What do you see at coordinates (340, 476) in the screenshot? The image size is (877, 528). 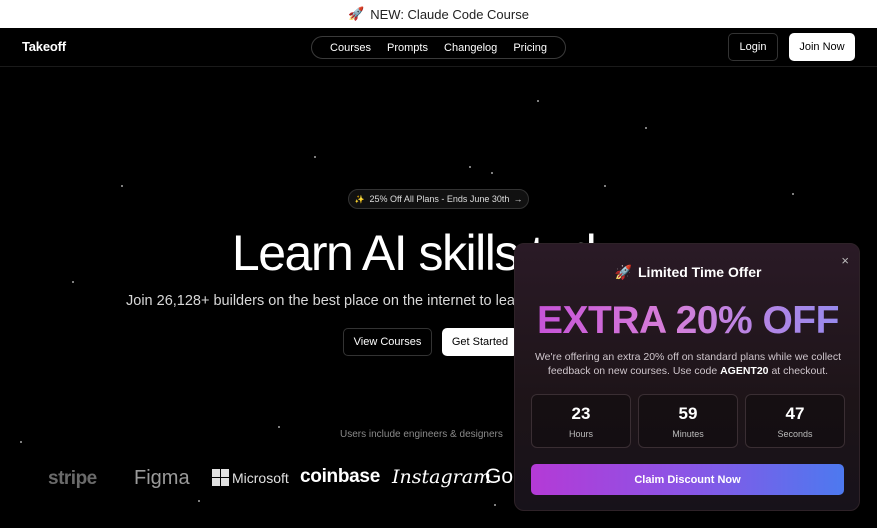 I see `coinbase-logo: coinbase` at bounding box center [340, 476].